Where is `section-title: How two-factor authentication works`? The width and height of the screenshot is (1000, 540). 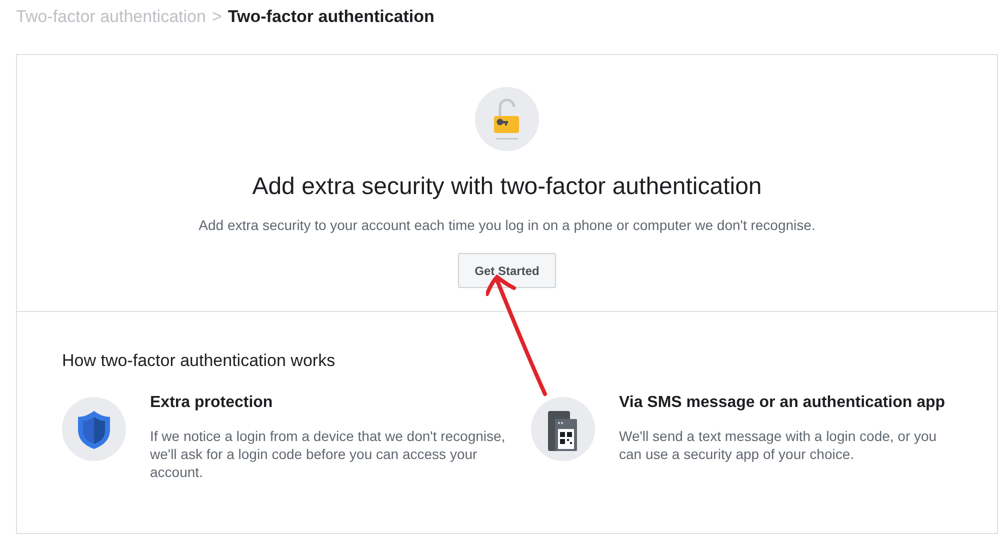
section-title: How two-factor authentication works is located at coordinates (199, 361).